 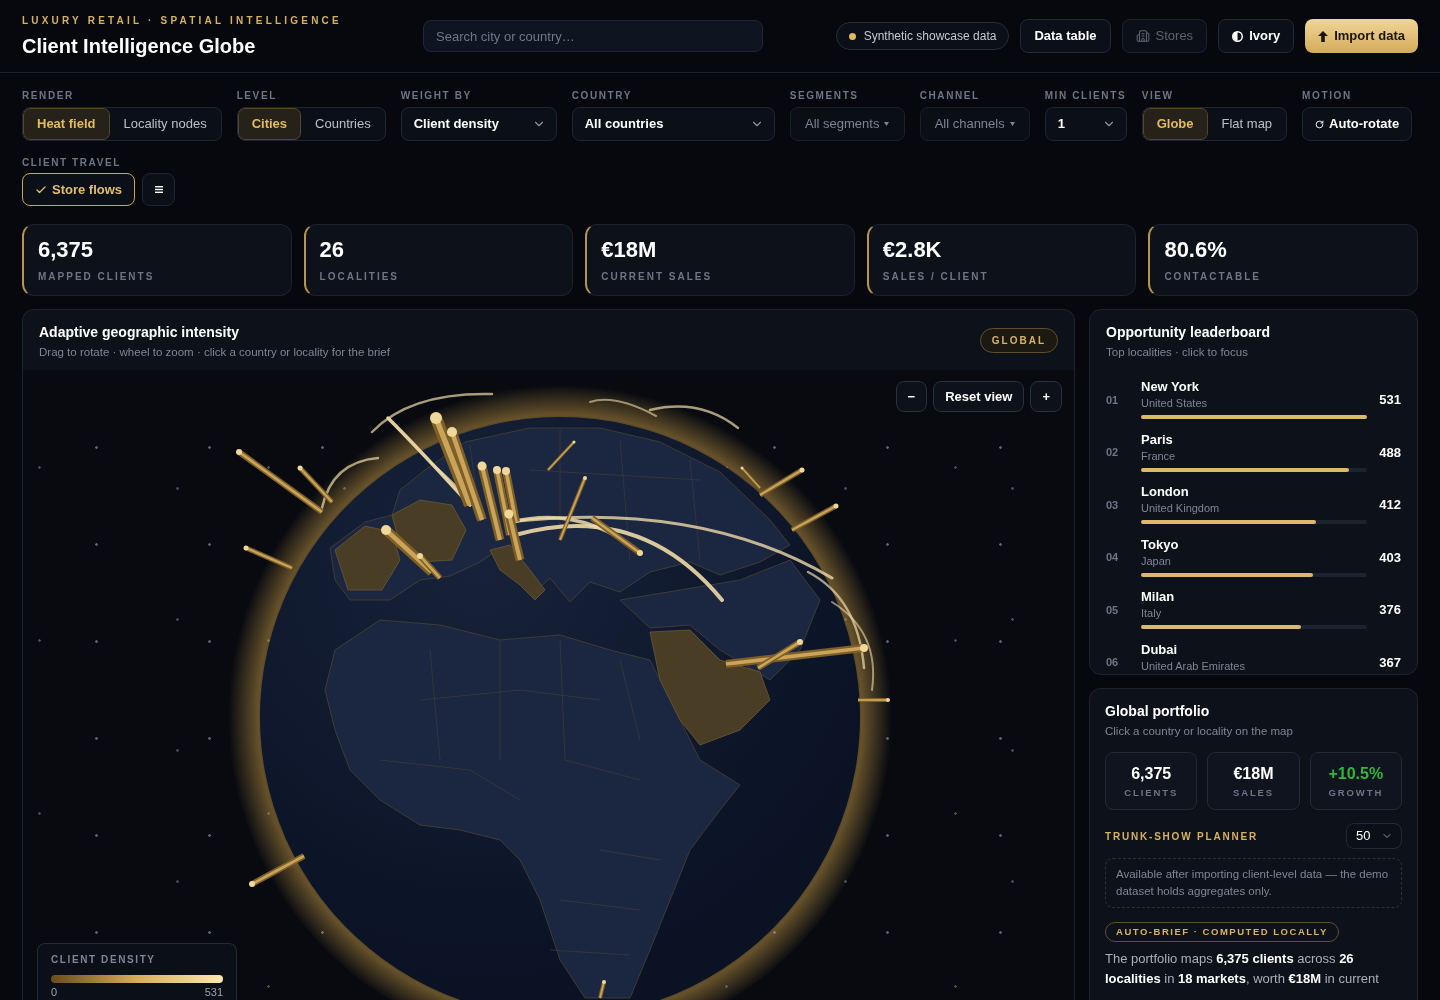 I want to click on filter-label: COUNTRY, so click(x=601, y=96).